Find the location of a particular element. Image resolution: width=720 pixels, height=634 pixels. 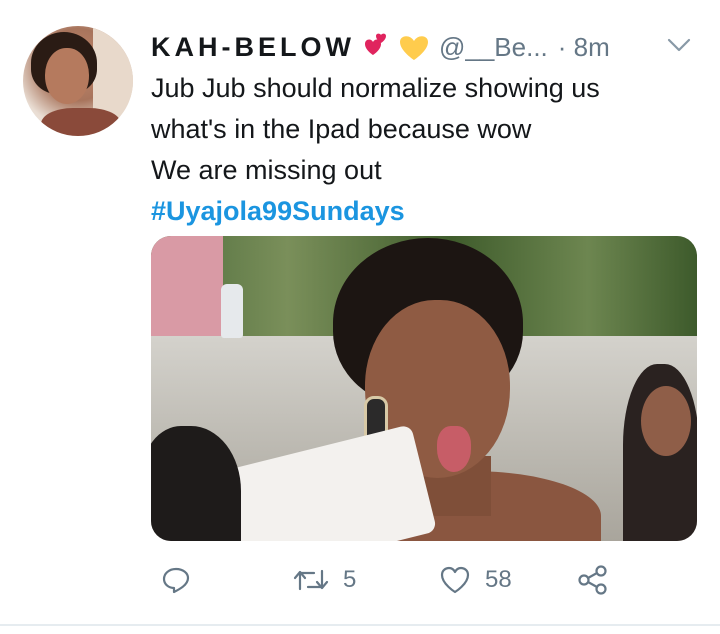

avatar-shirt is located at coordinates (81, 122).